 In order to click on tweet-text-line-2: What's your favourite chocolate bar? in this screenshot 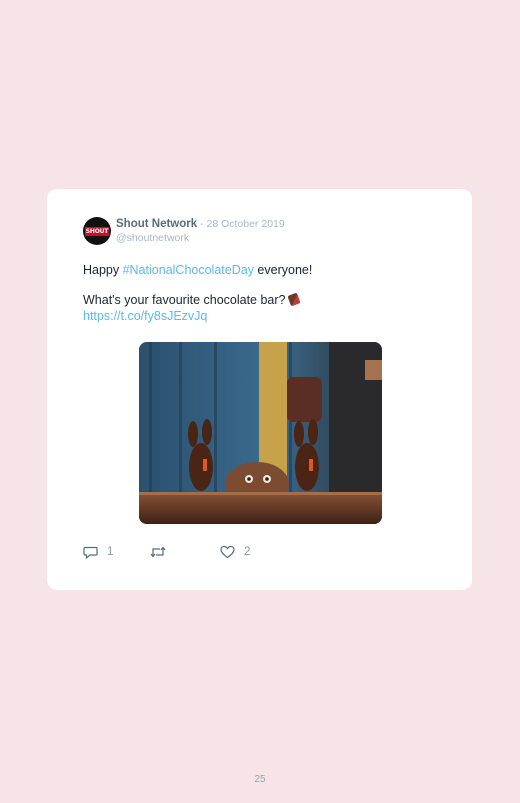, I will do `click(192, 299)`.